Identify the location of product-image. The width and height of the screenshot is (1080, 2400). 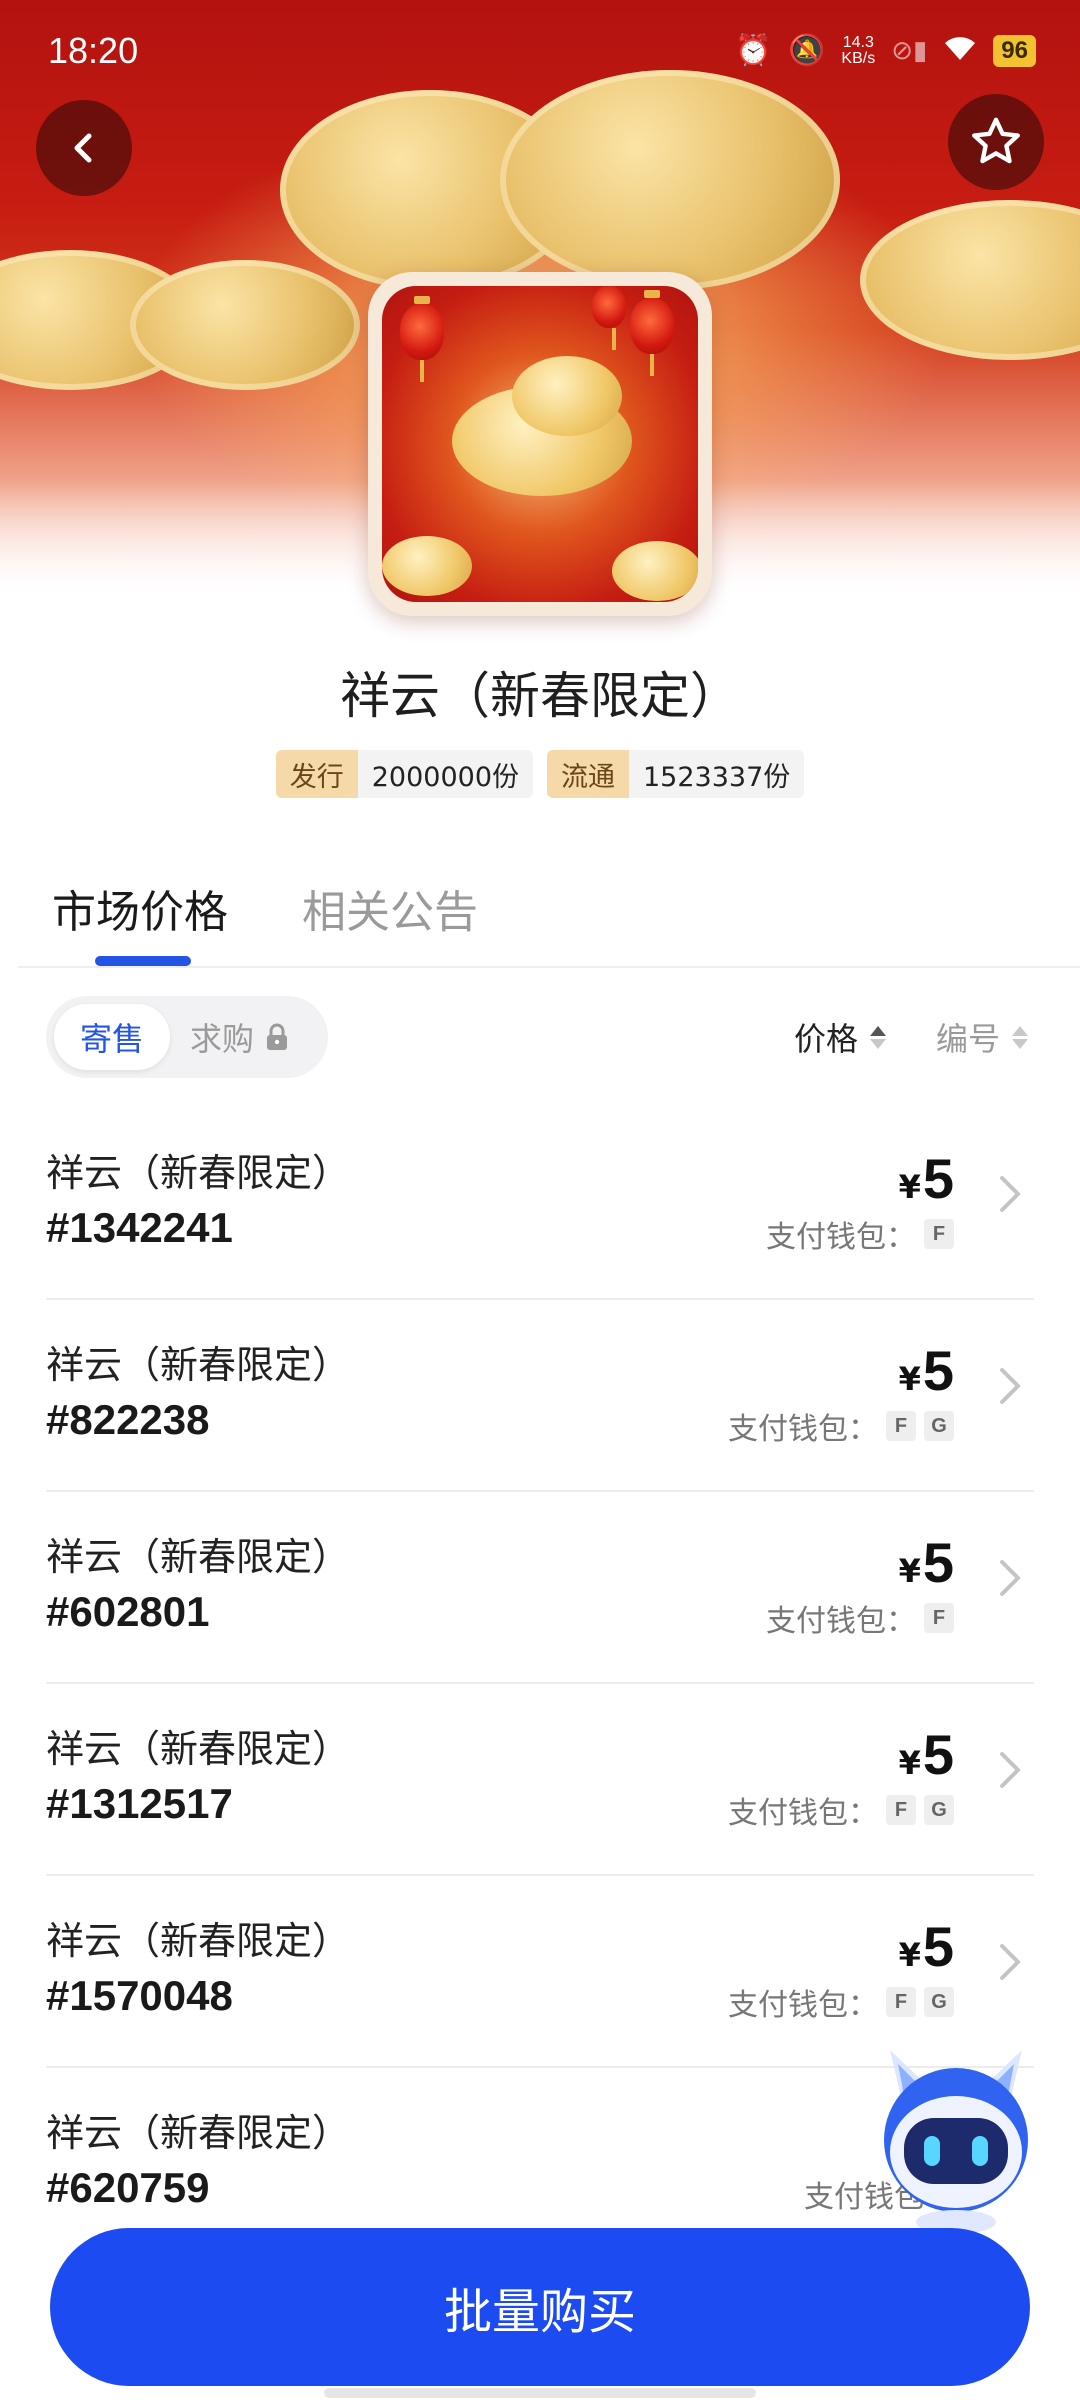
(540, 444).